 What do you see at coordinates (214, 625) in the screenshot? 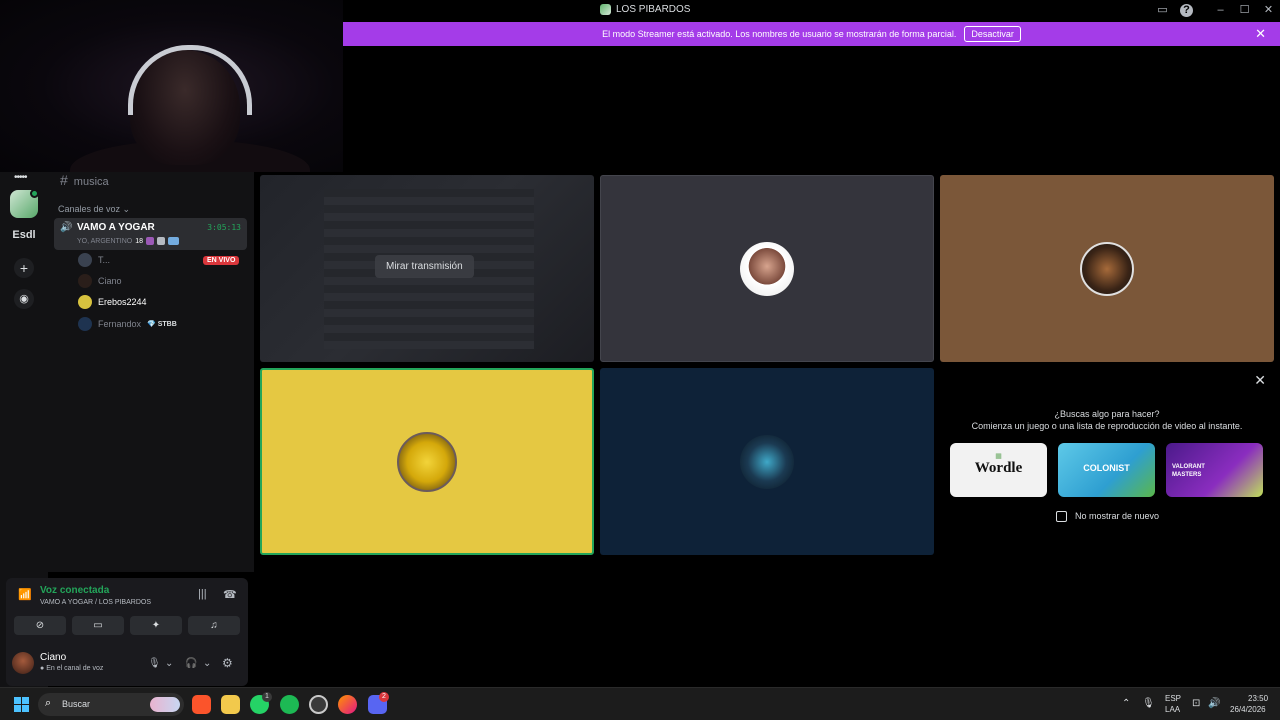
I see `soundboard-button: ♫` at bounding box center [214, 625].